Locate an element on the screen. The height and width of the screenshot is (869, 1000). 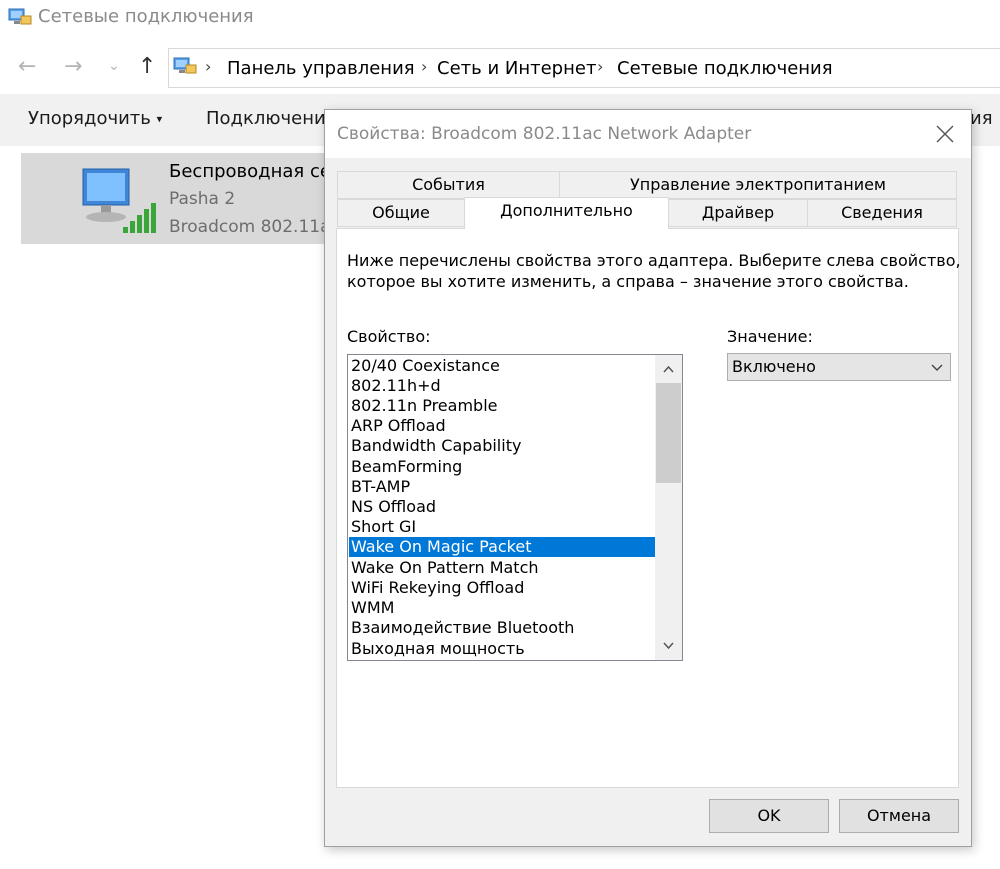
connection-network: Pasha 2 is located at coordinates (202, 199).